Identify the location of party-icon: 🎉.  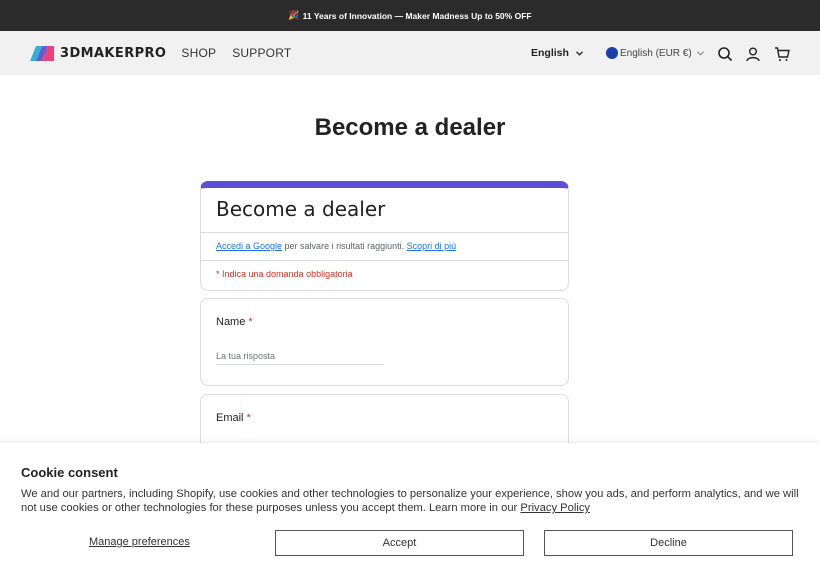
(294, 15).